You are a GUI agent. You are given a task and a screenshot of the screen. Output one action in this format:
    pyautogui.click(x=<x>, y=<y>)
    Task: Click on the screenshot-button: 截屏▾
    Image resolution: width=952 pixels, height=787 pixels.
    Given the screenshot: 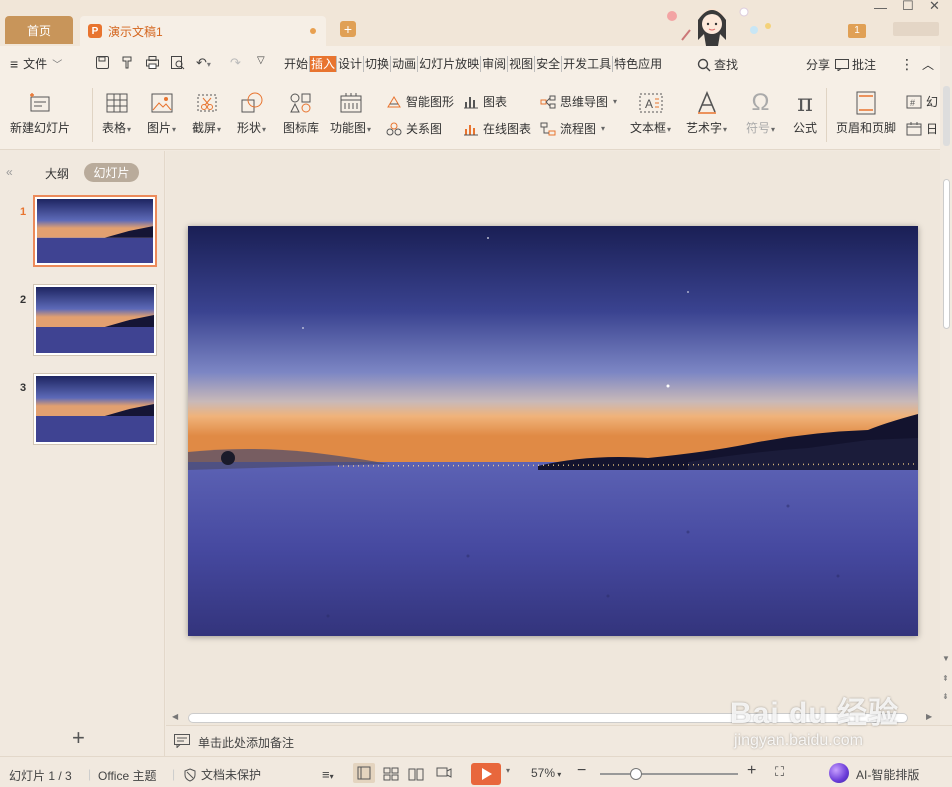 What is the action you would take?
    pyautogui.click(x=206, y=113)
    